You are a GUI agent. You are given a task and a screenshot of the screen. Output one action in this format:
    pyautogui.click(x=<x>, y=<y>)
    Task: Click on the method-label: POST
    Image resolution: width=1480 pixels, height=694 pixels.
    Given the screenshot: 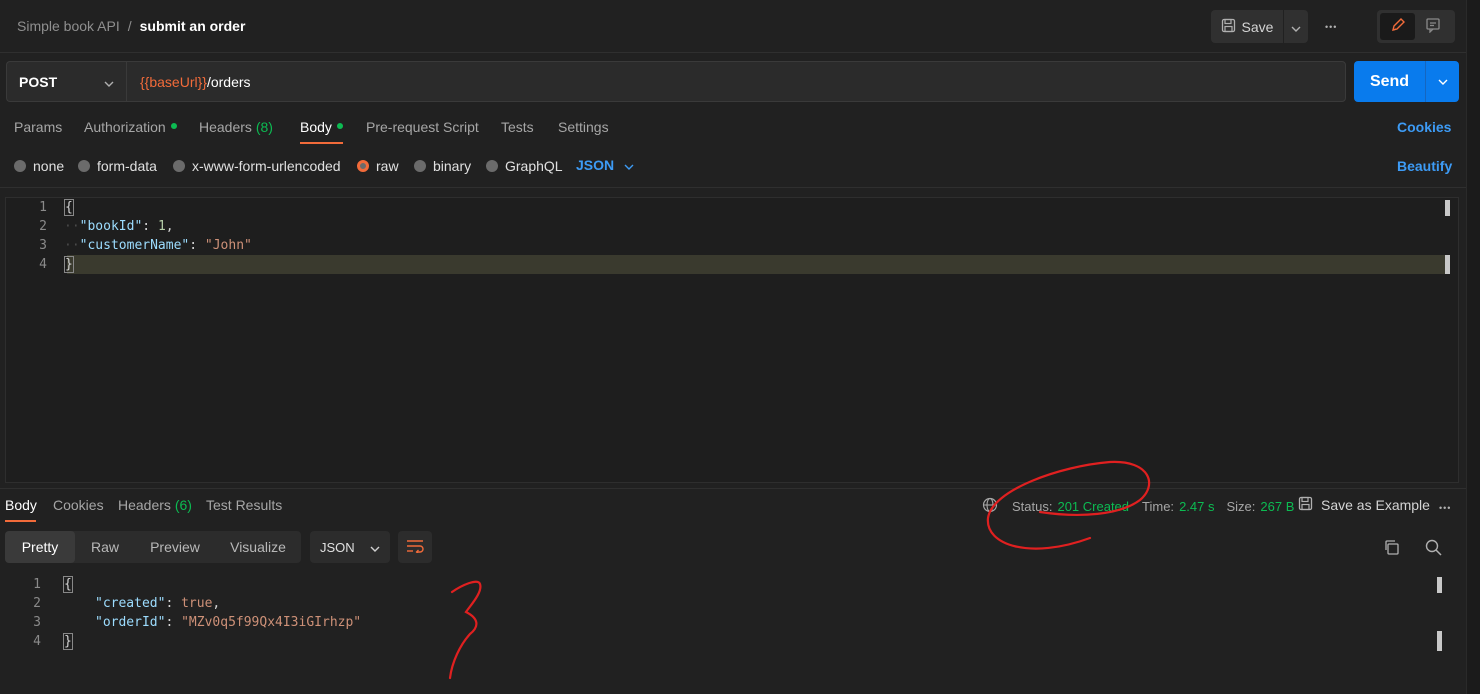 What is the action you would take?
    pyautogui.click(x=38, y=81)
    